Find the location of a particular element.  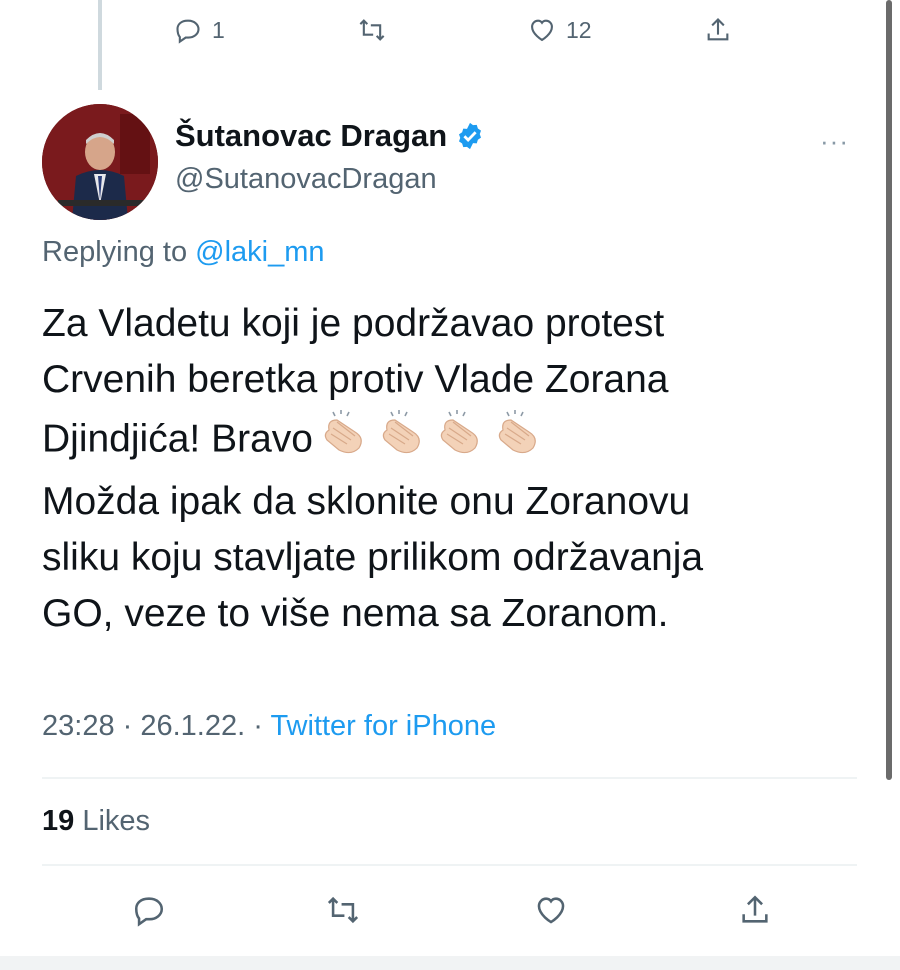

tweet-line: Možda ipak da sklonite onu Zoranovu is located at coordinates (366, 501).